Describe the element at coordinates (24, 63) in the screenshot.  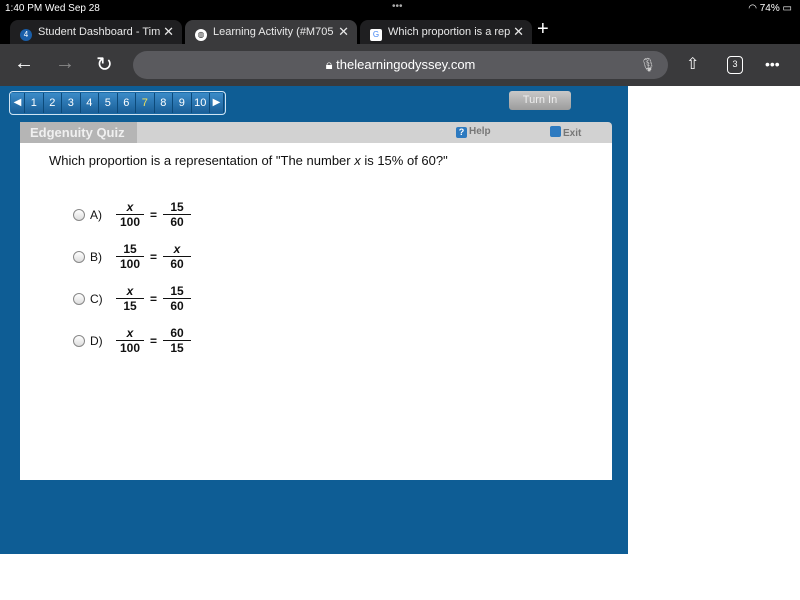
I see `back-icon: ←` at that location.